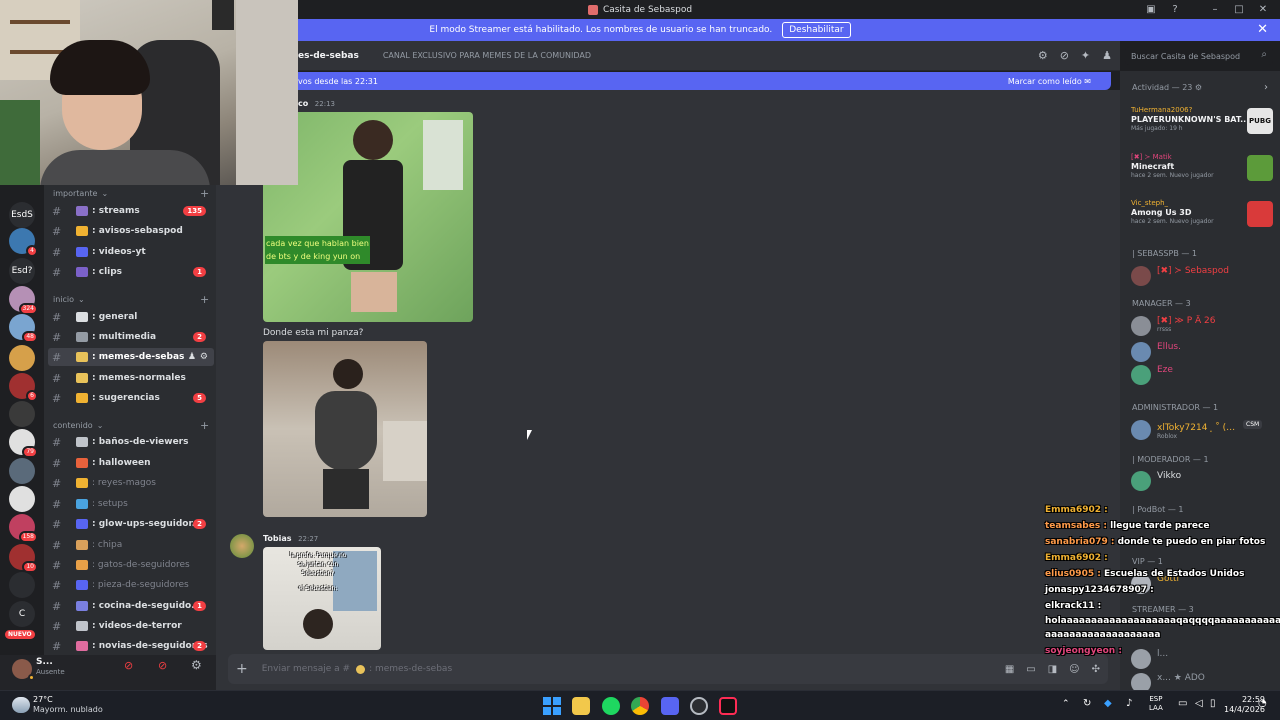  I want to click on language-indicator: ESP LAA, so click(1156, 704).